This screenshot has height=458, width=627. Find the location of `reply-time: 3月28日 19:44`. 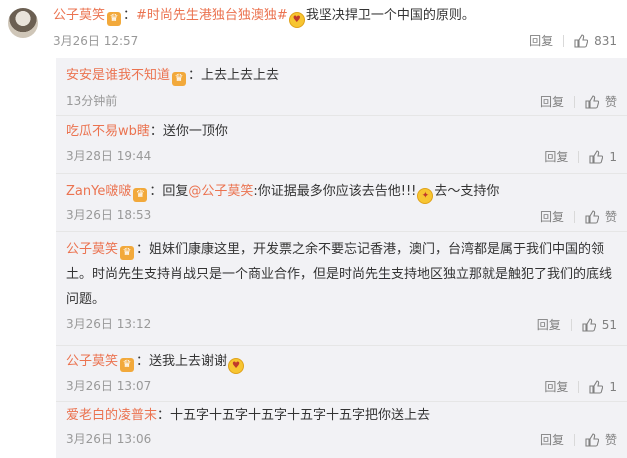

reply-time: 3月28日 19:44 is located at coordinates (109, 156).